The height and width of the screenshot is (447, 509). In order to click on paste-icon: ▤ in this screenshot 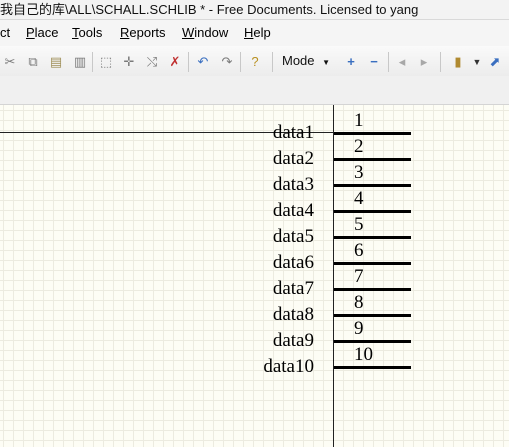, I will do `click(56, 62)`.